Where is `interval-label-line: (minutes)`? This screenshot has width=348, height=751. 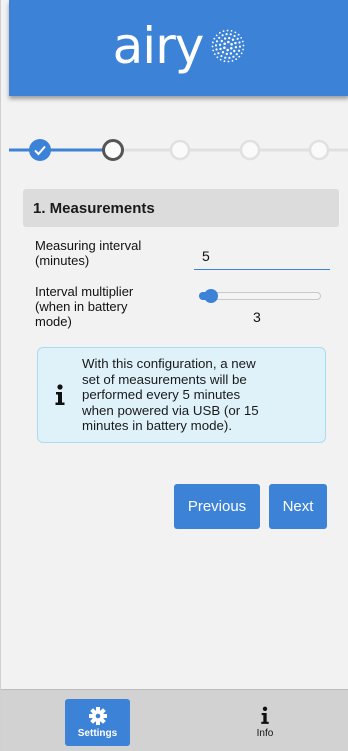
interval-label-line: (minutes) is located at coordinates (62, 260).